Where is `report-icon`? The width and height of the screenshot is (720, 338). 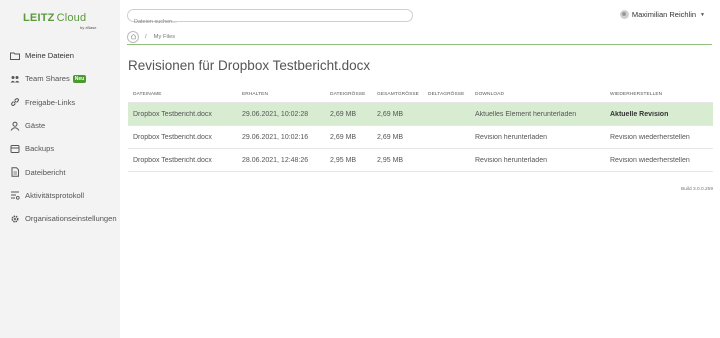
report-icon is located at coordinates (14, 172).